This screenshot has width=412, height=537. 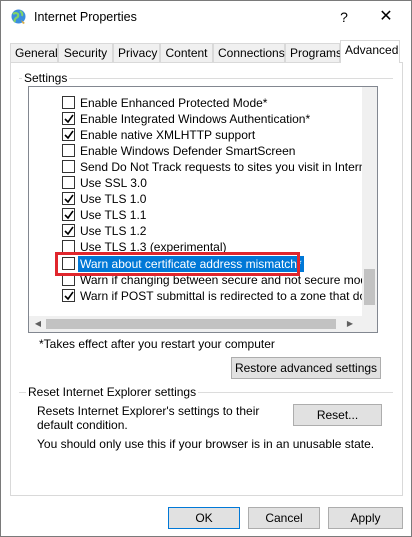 What do you see at coordinates (136, 53) in the screenshot?
I see `tab-privacy: Privacy` at bounding box center [136, 53].